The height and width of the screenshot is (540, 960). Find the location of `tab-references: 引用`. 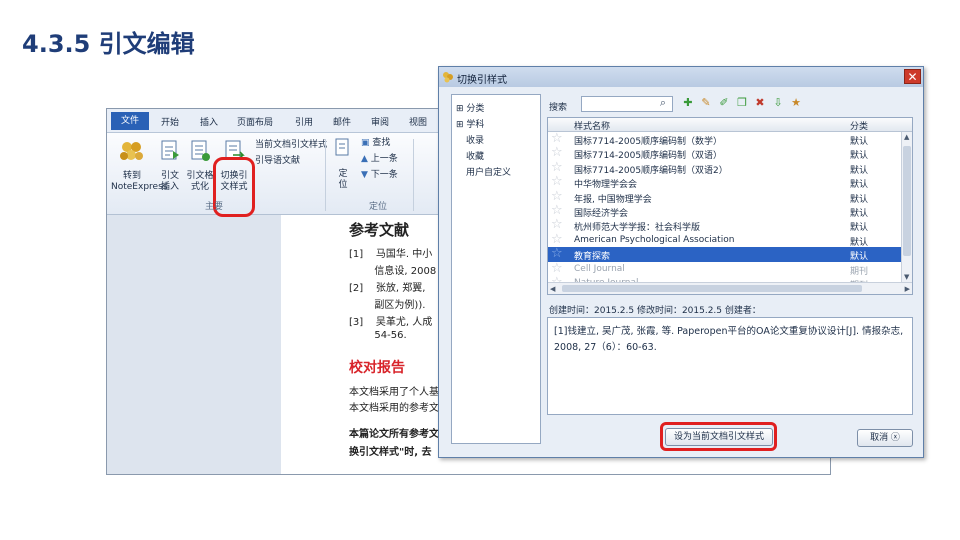

tab-references: 引用 is located at coordinates (304, 121).